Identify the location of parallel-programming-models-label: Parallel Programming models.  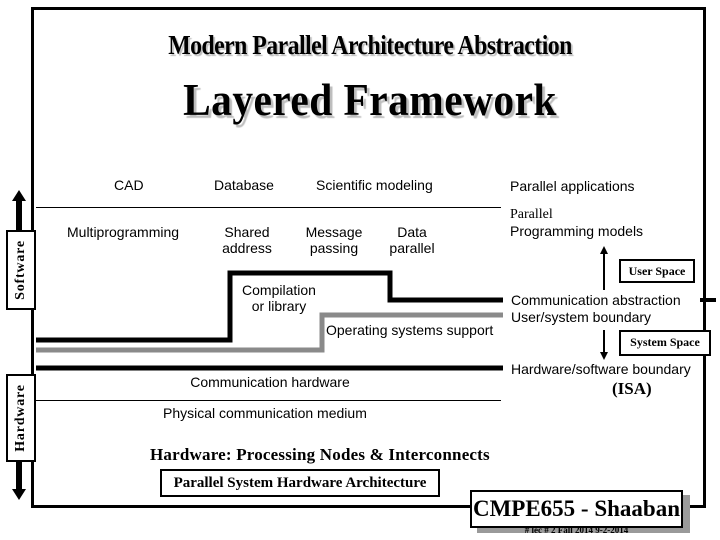
(576, 223).